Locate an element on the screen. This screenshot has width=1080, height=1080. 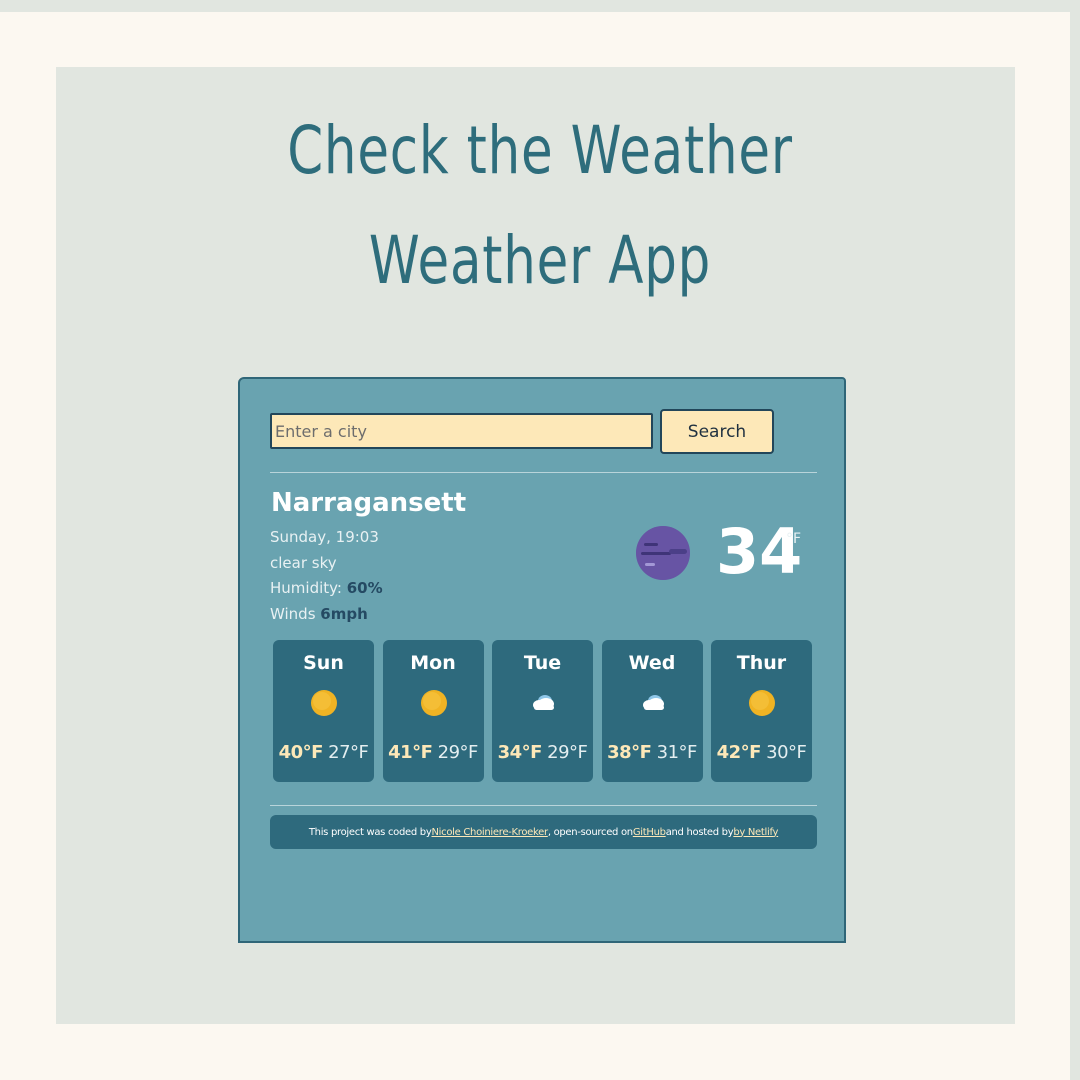
forecast-card: Wed 38°F 31°F is located at coordinates (652, 711).